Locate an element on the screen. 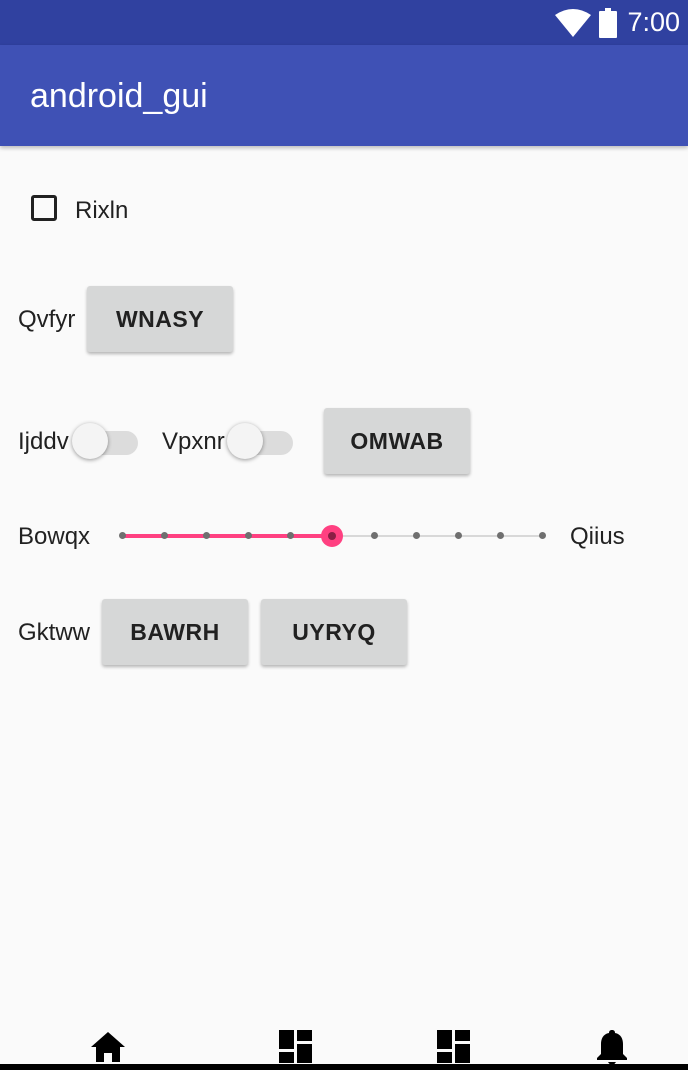  system-nav-bar is located at coordinates (344, 1067).